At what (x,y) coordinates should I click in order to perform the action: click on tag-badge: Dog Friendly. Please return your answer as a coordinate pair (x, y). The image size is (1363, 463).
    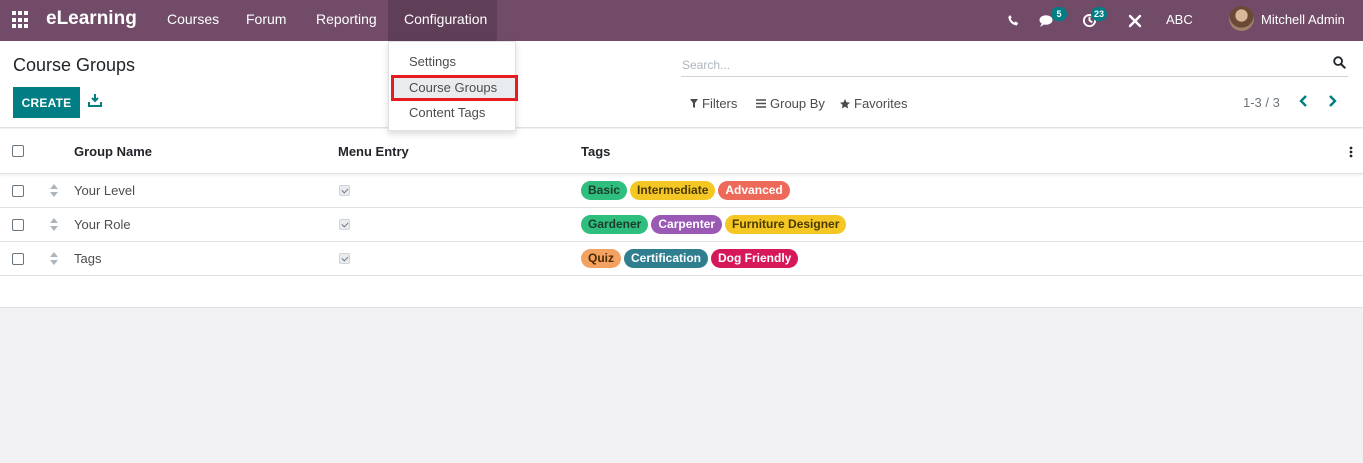
    Looking at the image, I should click on (755, 258).